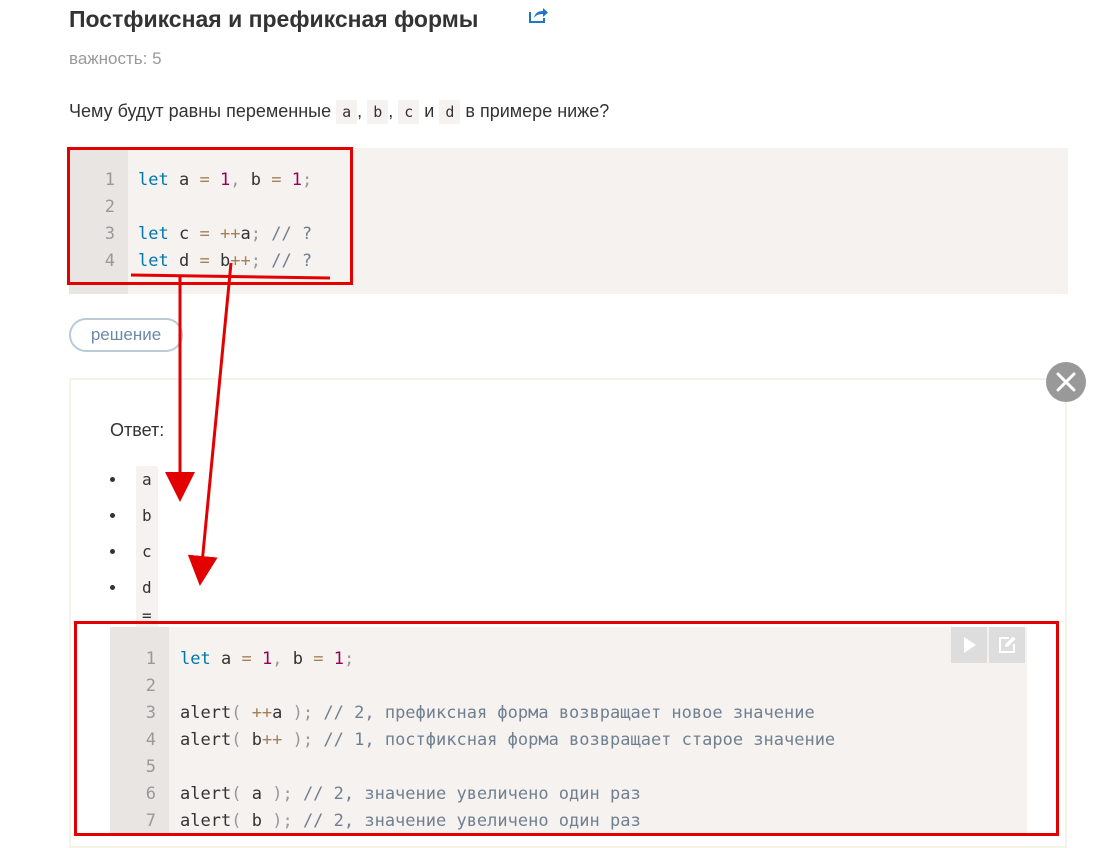 This screenshot has width=1094, height=848. What do you see at coordinates (184, 234) in the screenshot?
I see `identifier: c` at bounding box center [184, 234].